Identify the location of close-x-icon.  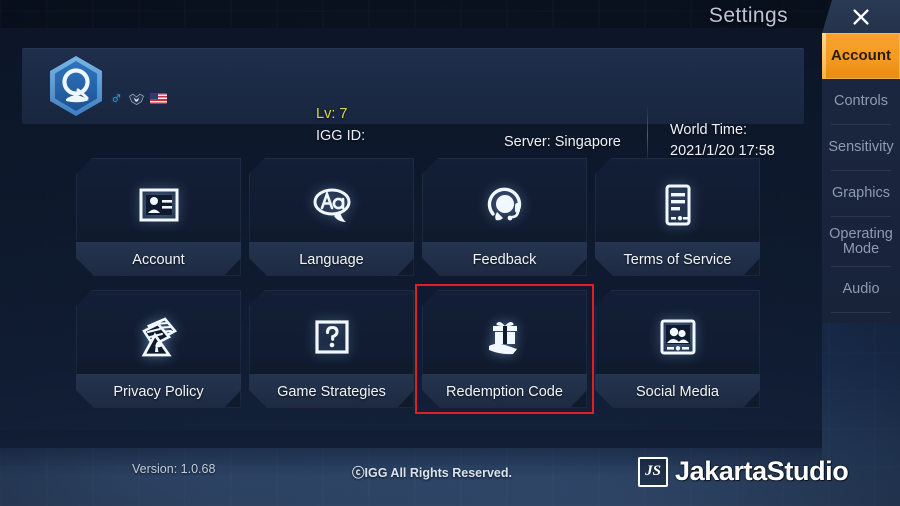
(861, 16).